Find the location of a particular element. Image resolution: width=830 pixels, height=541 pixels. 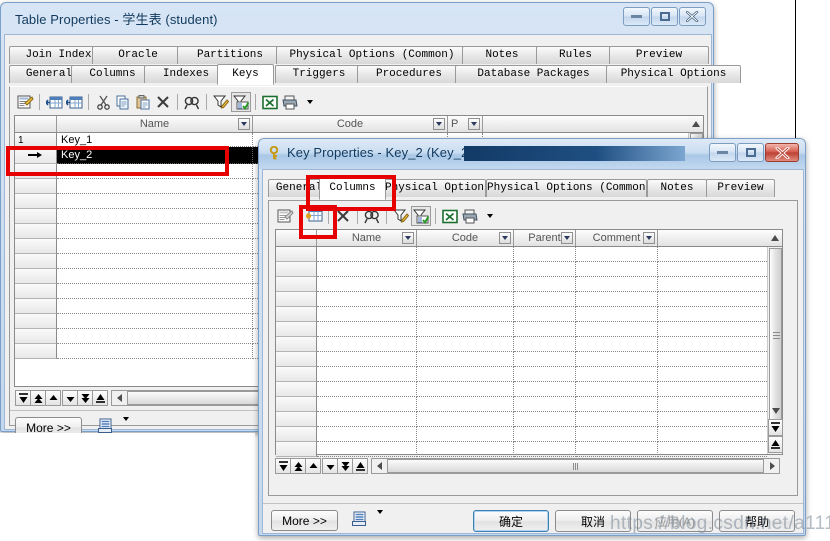

columns-grid-hscrollbar is located at coordinates (575, 466).